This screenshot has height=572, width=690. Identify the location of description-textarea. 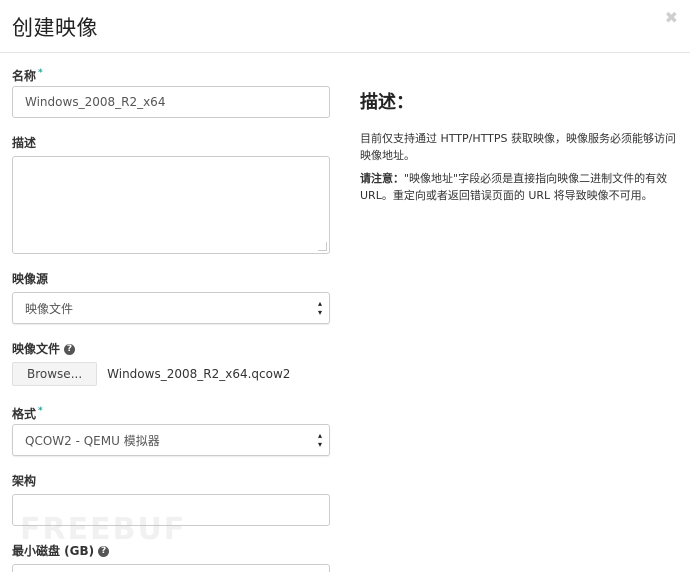
(171, 205).